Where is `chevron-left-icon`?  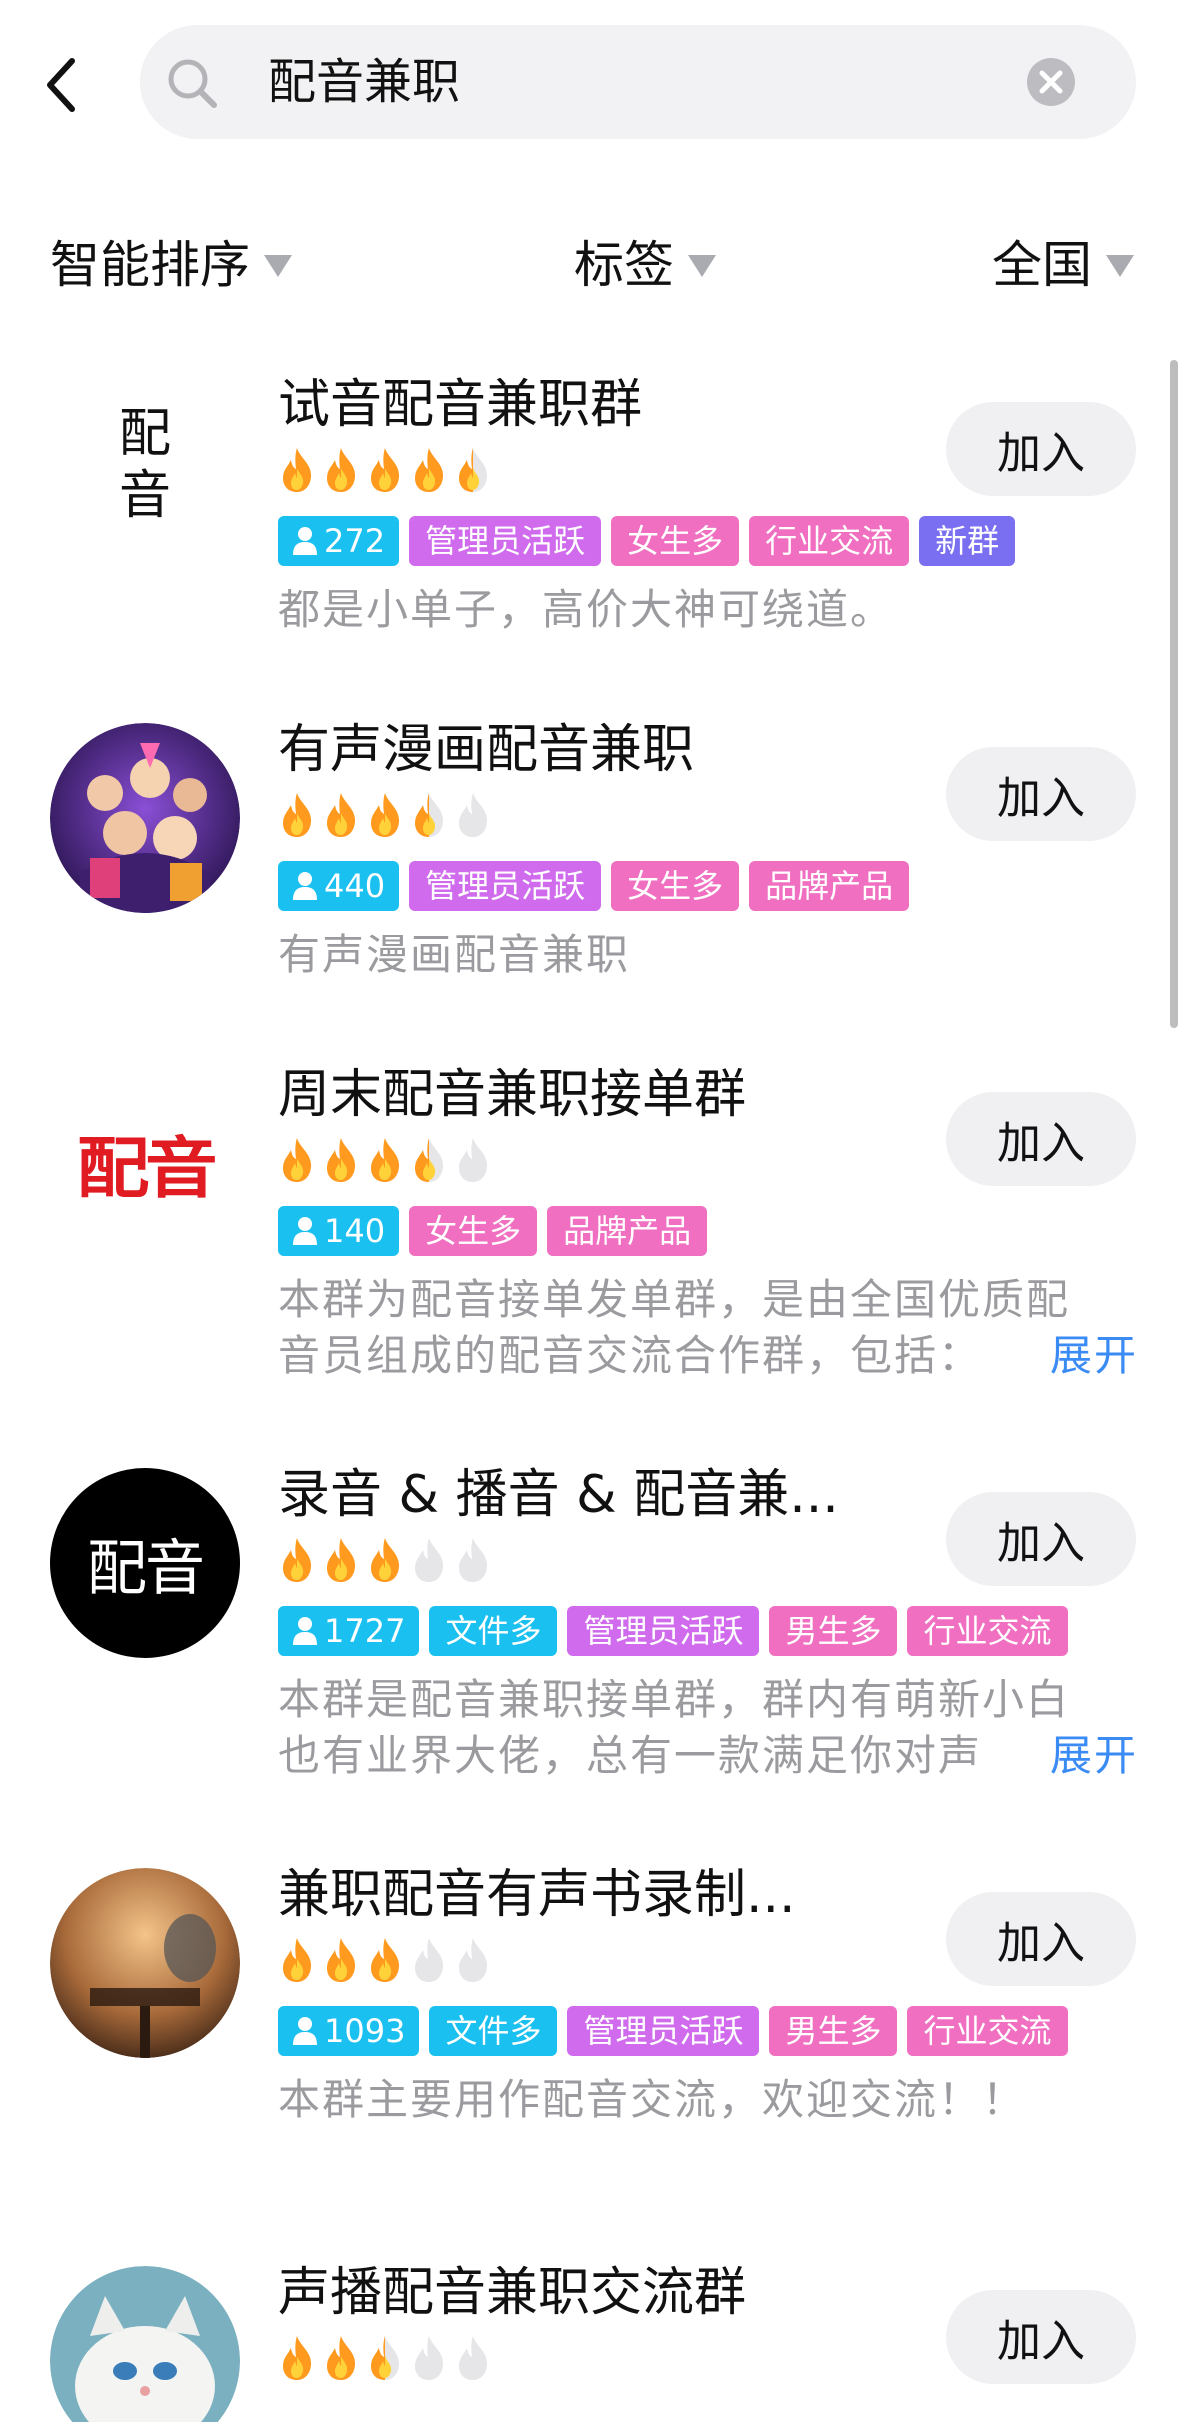
chevron-left-icon is located at coordinates (61, 85).